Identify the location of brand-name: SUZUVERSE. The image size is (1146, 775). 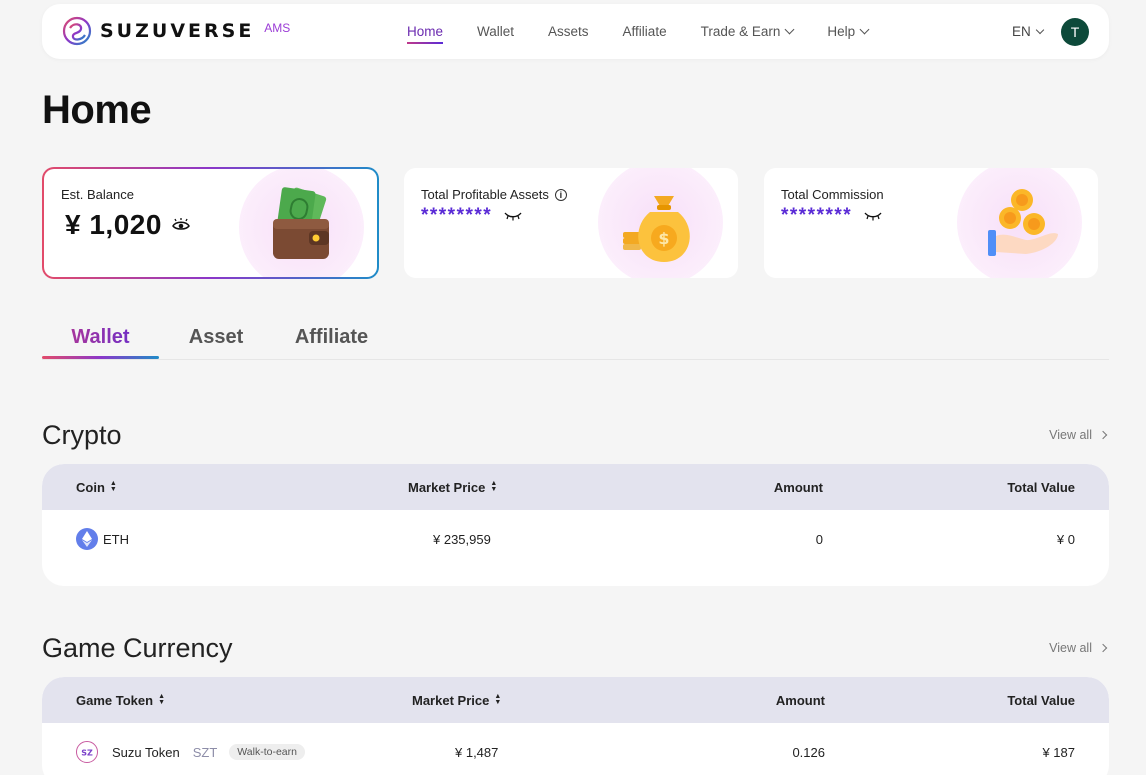
(177, 31).